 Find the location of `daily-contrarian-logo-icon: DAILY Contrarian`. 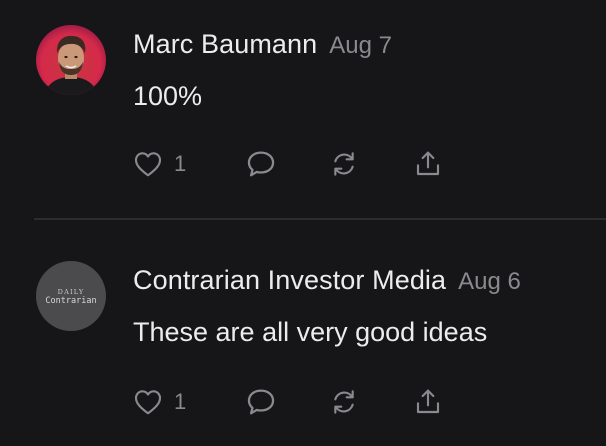

daily-contrarian-logo-icon: DAILY Contrarian is located at coordinates (71, 296).